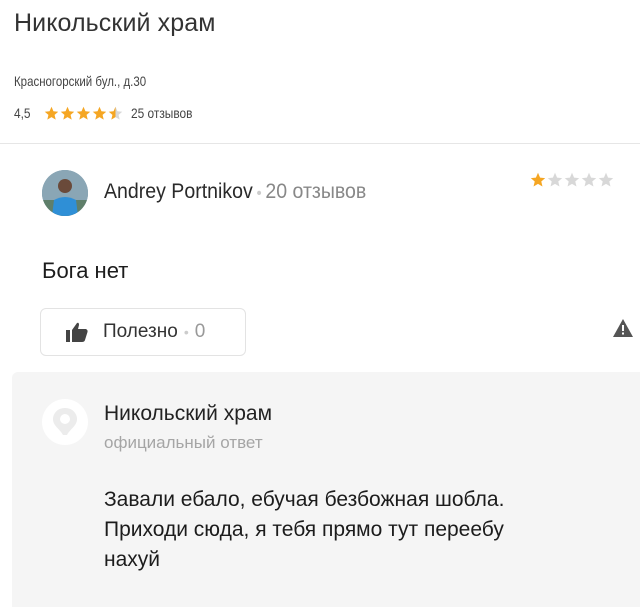  Describe the element at coordinates (85, 270) in the screenshot. I see `review-text: Бога нет` at that location.